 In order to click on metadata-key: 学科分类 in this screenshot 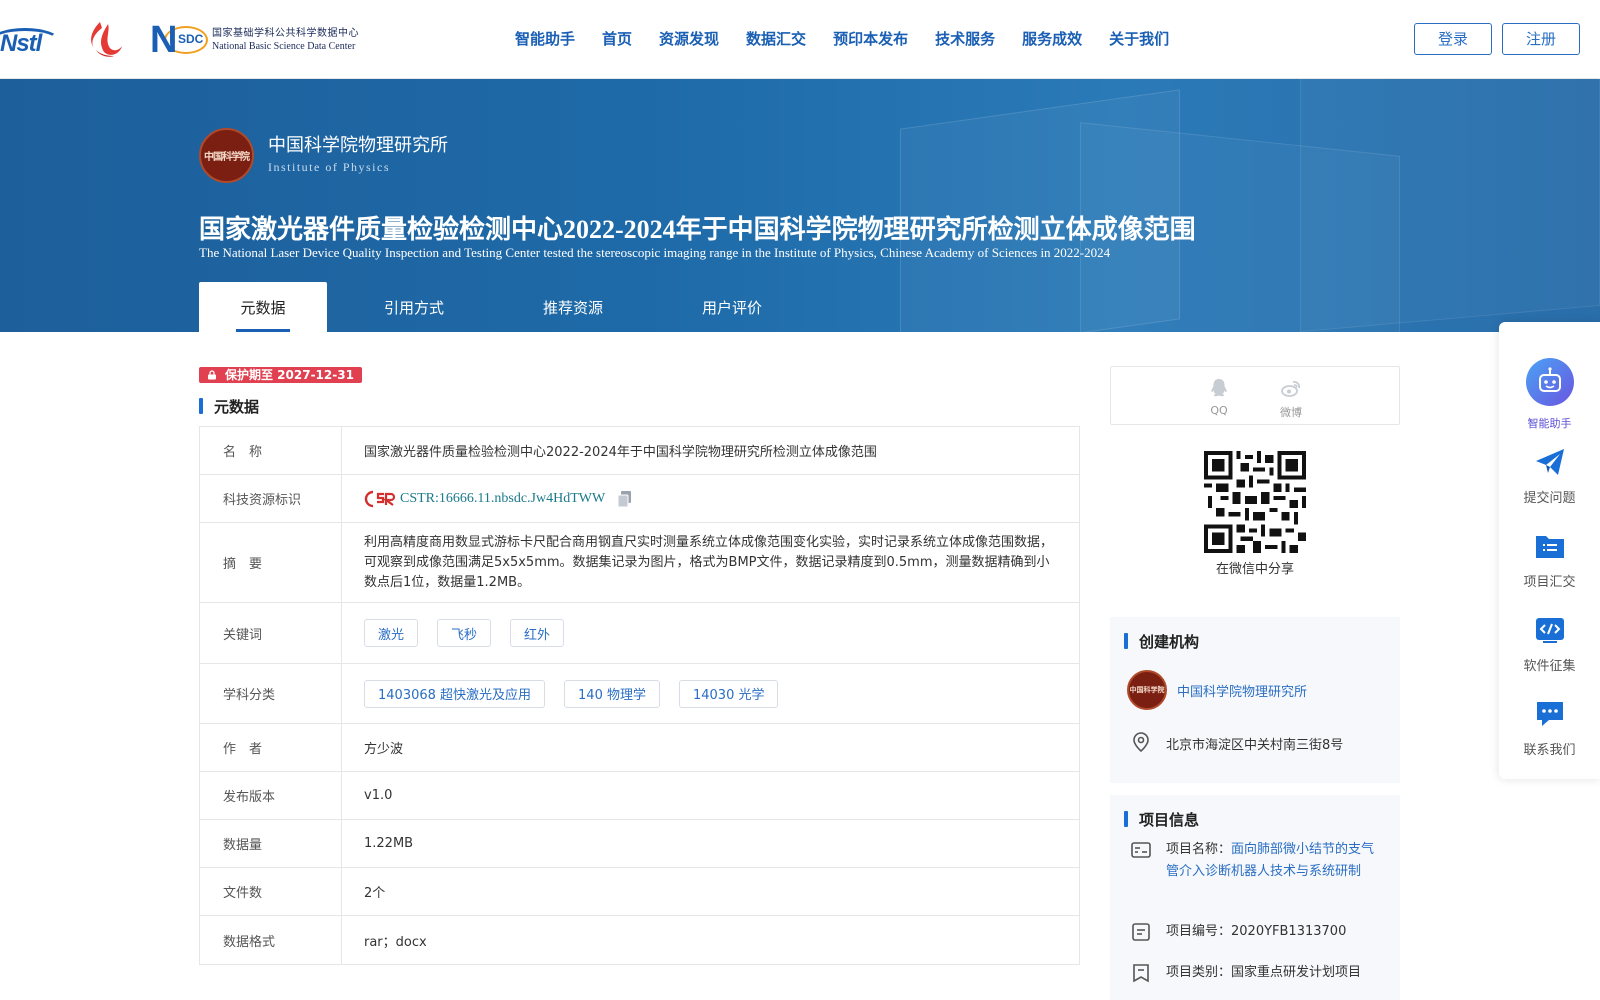, I will do `click(271, 693)`.